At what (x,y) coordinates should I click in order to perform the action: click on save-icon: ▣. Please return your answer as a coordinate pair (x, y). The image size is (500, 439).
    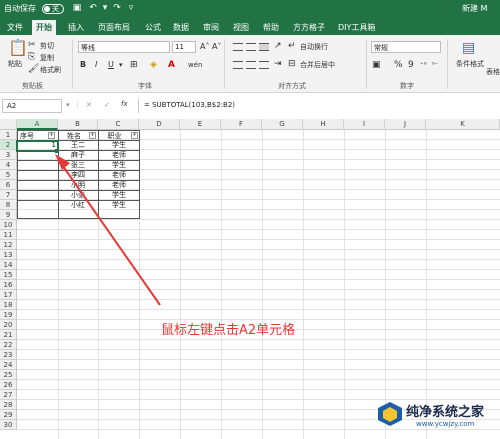
    Looking at the image, I should click on (77, 8).